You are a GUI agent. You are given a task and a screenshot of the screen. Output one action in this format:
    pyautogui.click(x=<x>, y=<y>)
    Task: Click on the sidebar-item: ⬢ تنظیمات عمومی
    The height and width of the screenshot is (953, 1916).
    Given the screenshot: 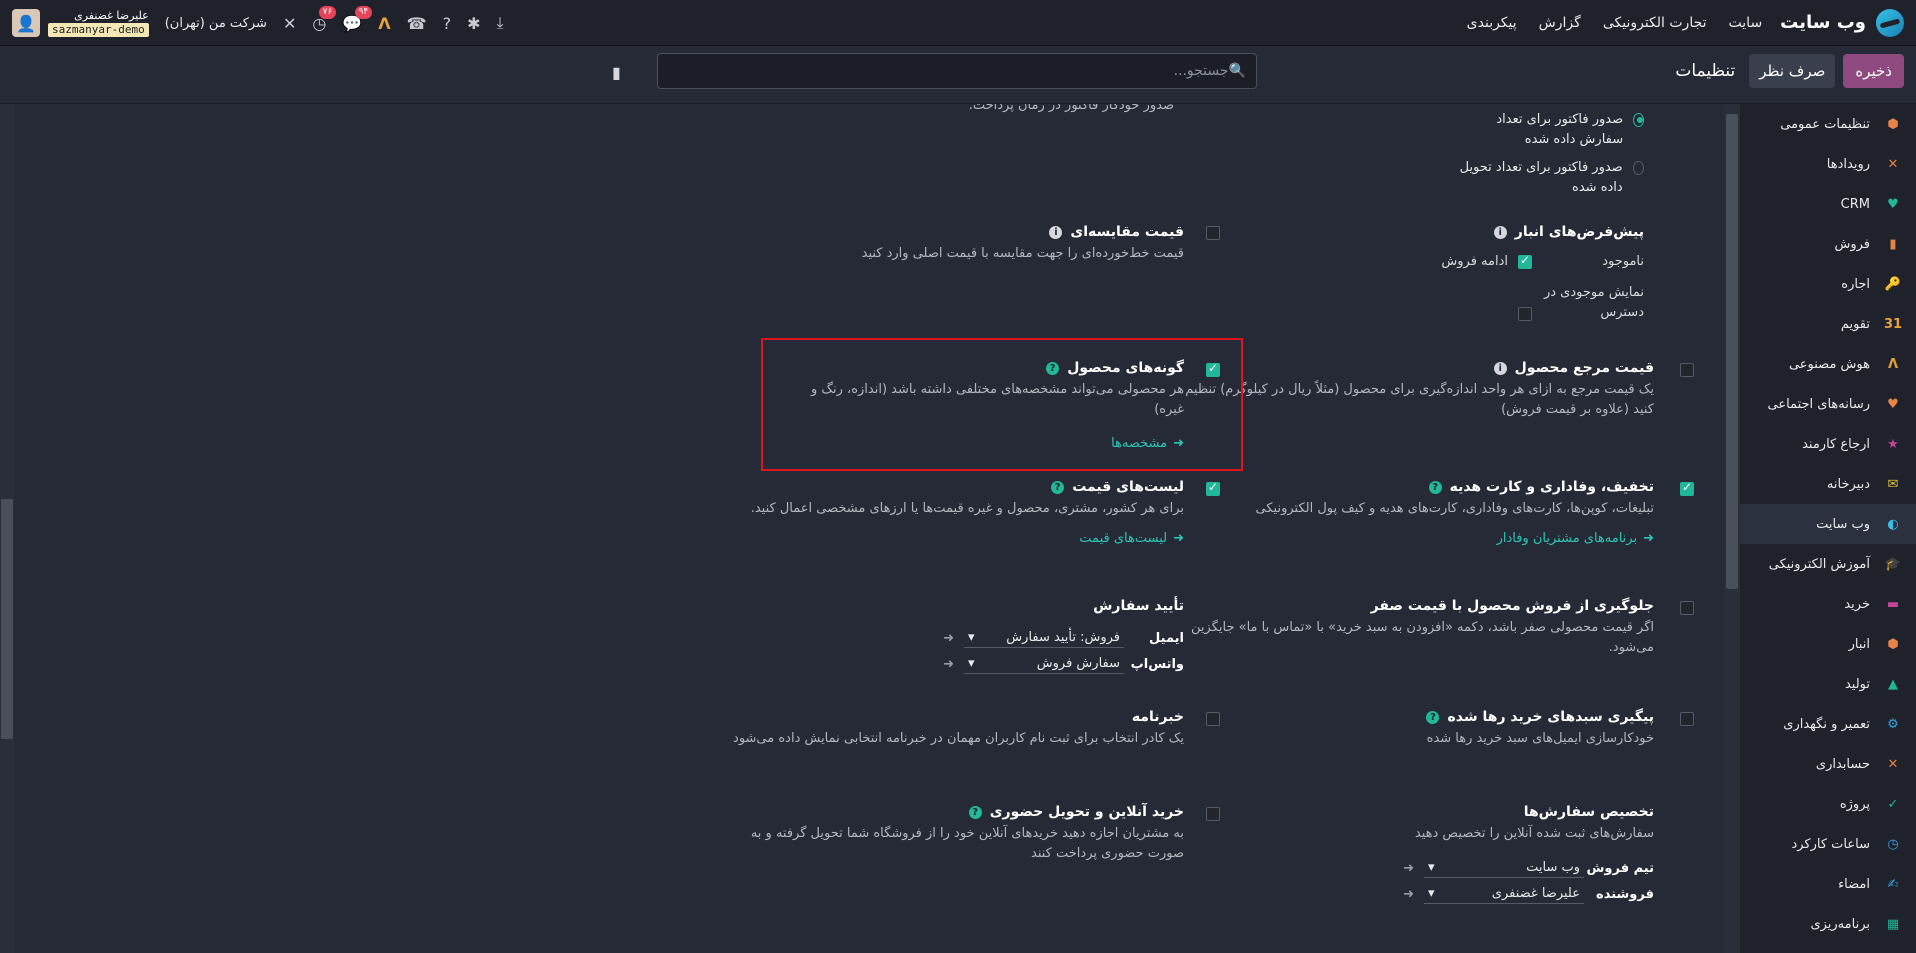 What is the action you would take?
    pyautogui.click(x=1828, y=124)
    